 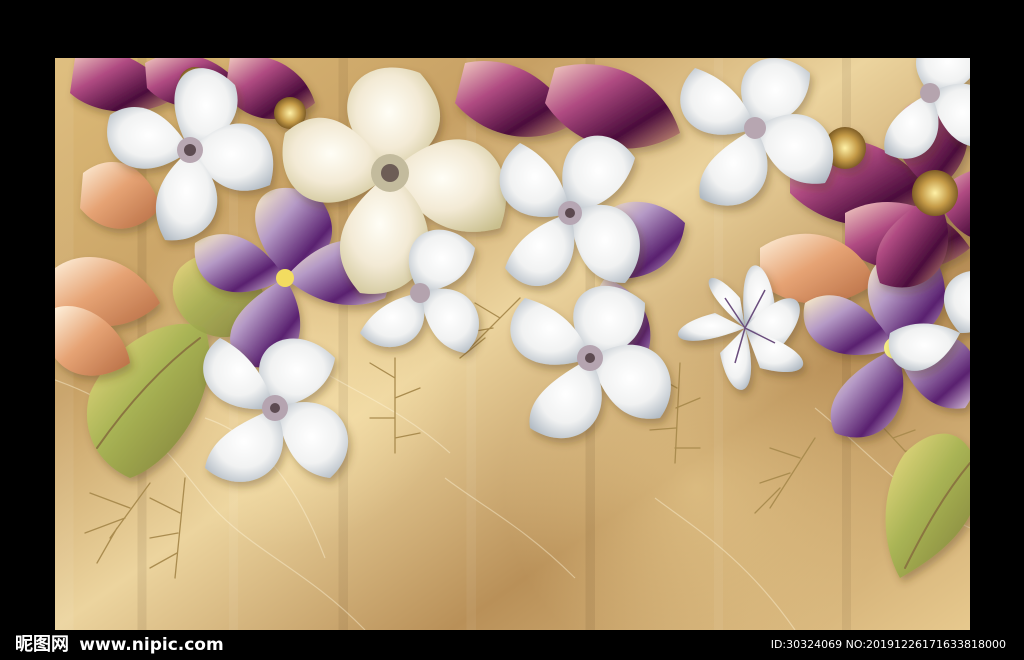 I want to click on white-flower-lower-left, so click(x=276, y=410).